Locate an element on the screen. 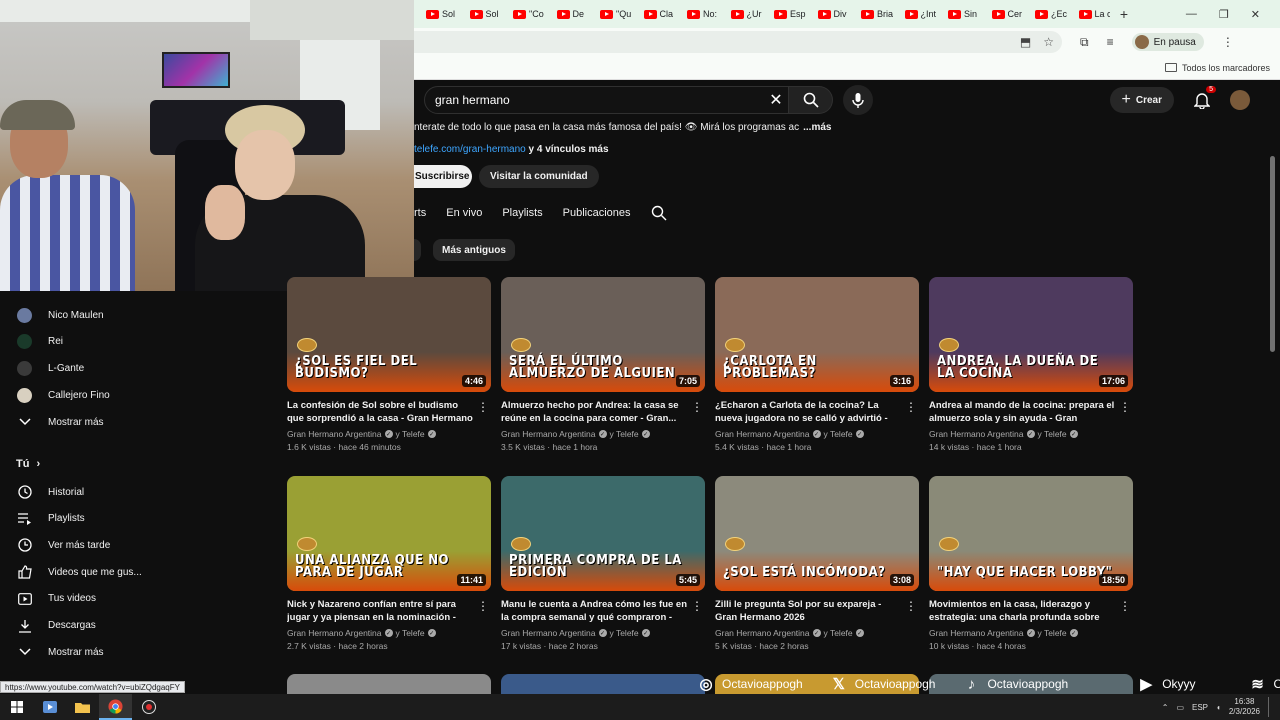  new-tab-button: + is located at coordinates (1124, 14).